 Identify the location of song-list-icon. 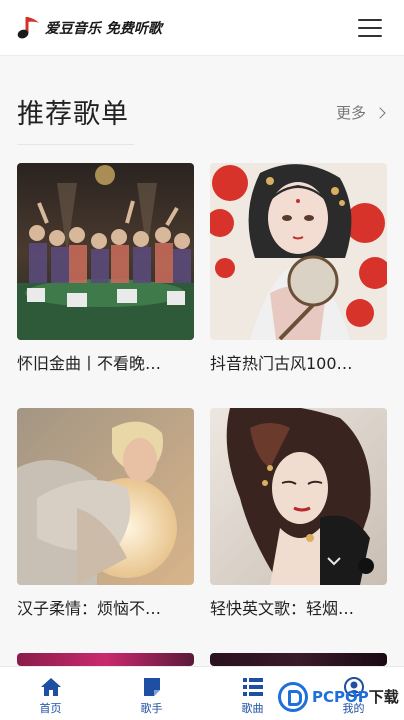
(252, 687).